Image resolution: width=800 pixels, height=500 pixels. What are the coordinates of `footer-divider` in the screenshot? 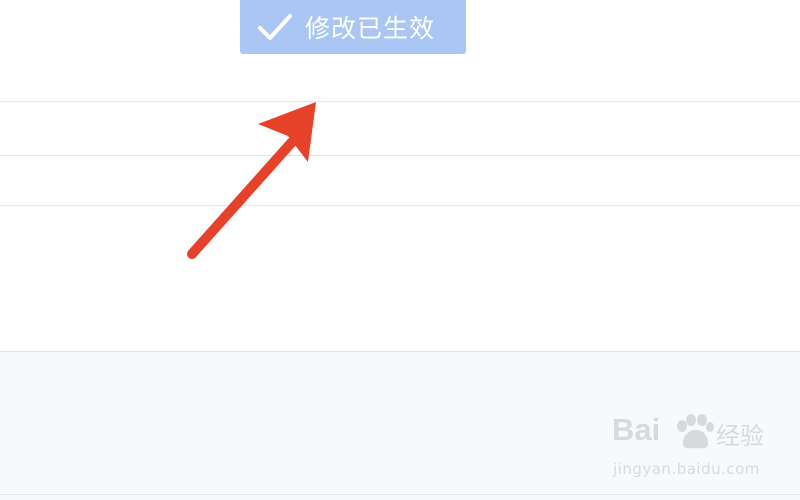 It's located at (400, 494).